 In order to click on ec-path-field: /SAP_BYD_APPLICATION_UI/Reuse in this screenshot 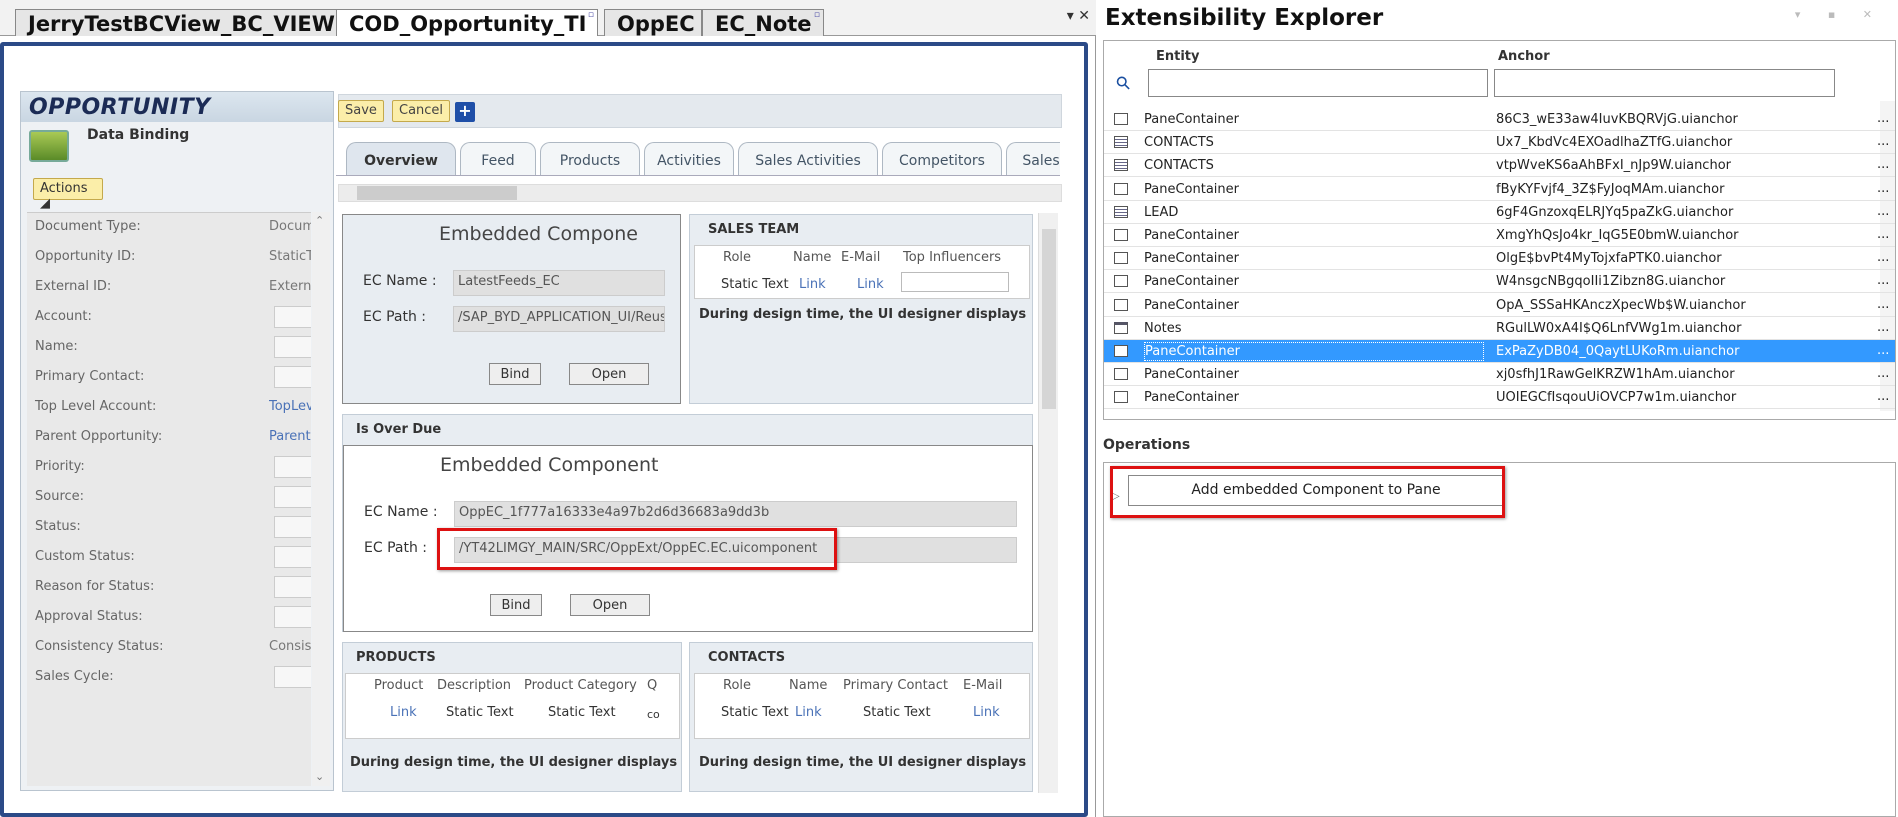, I will do `click(559, 319)`.